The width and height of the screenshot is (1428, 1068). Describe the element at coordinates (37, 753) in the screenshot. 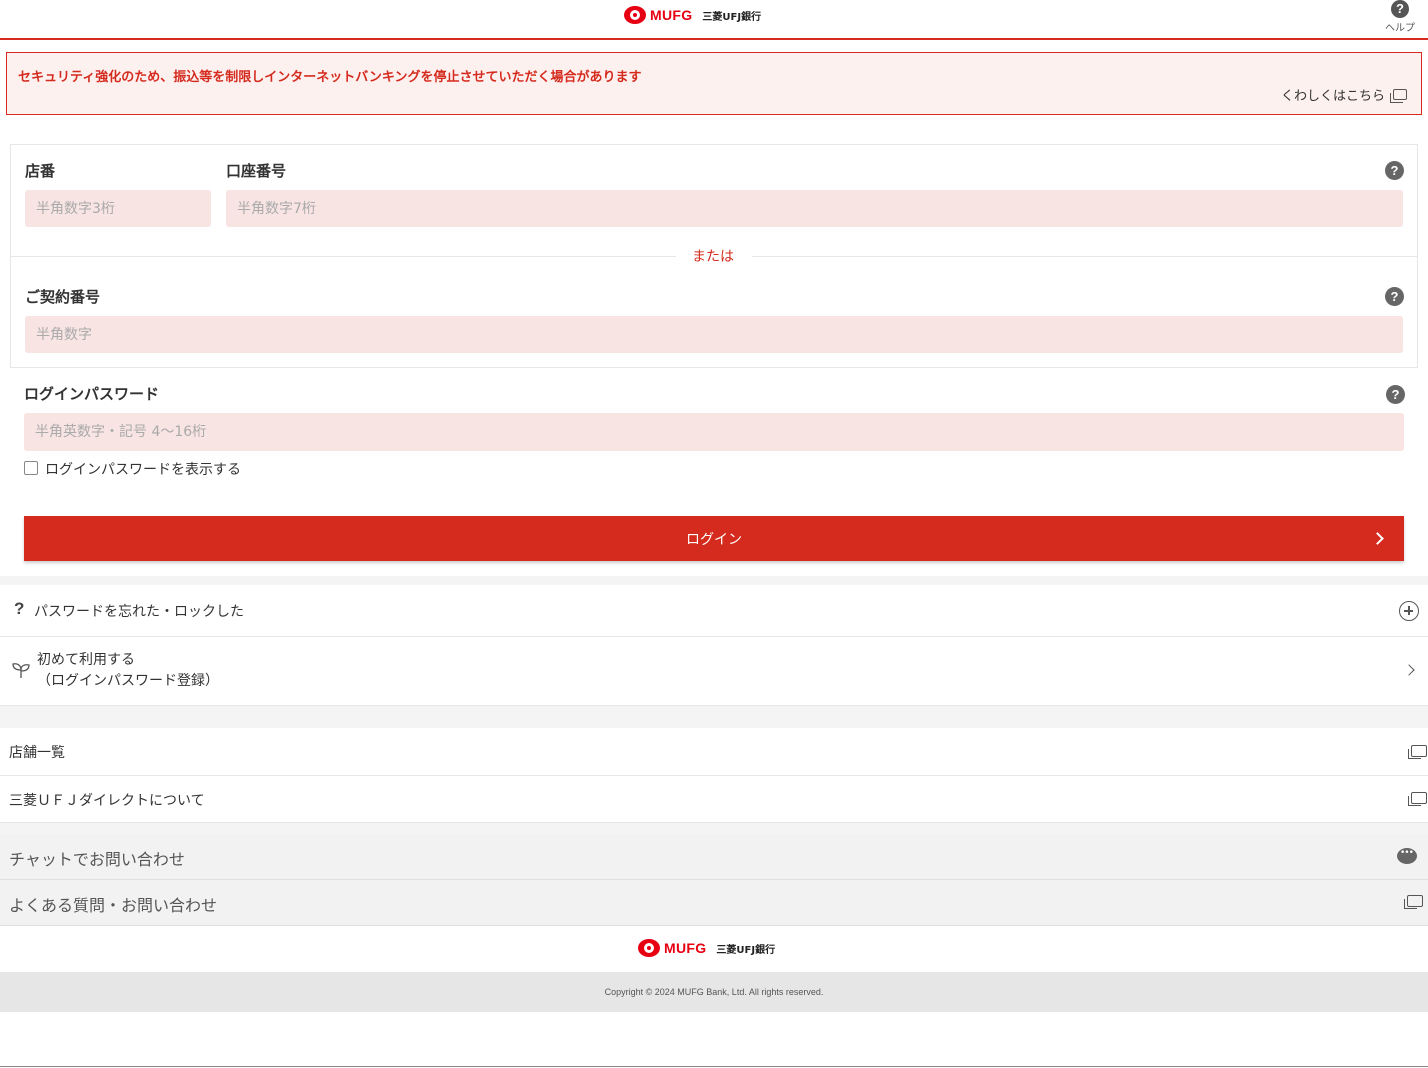

I see `branch-list-label: 店舗一覧` at that location.